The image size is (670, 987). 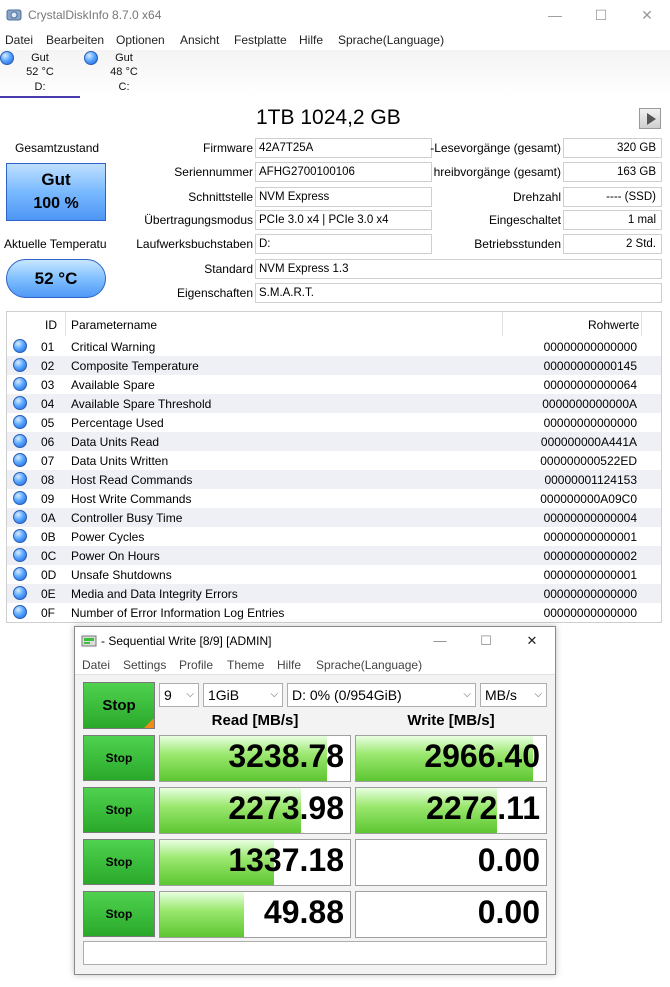 What do you see at coordinates (56, 179) in the screenshot?
I see `health-status: Gut` at bounding box center [56, 179].